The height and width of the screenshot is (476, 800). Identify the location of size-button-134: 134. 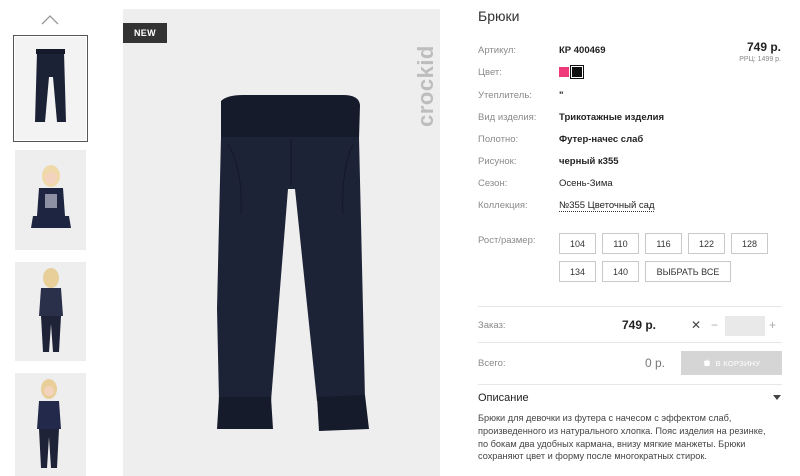
(577, 271).